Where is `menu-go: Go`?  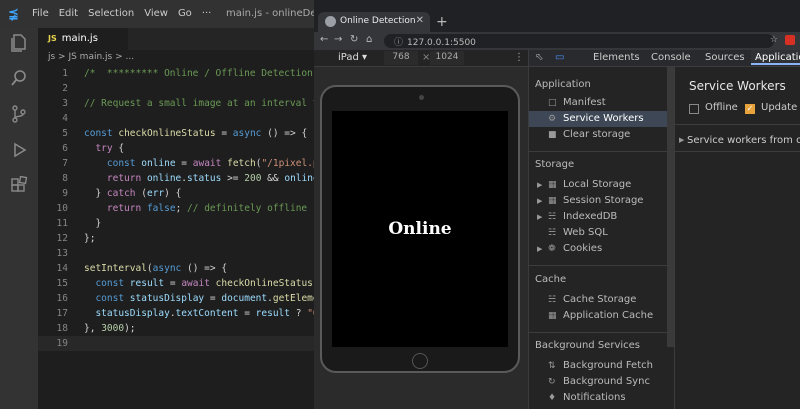 menu-go: Go is located at coordinates (185, 13).